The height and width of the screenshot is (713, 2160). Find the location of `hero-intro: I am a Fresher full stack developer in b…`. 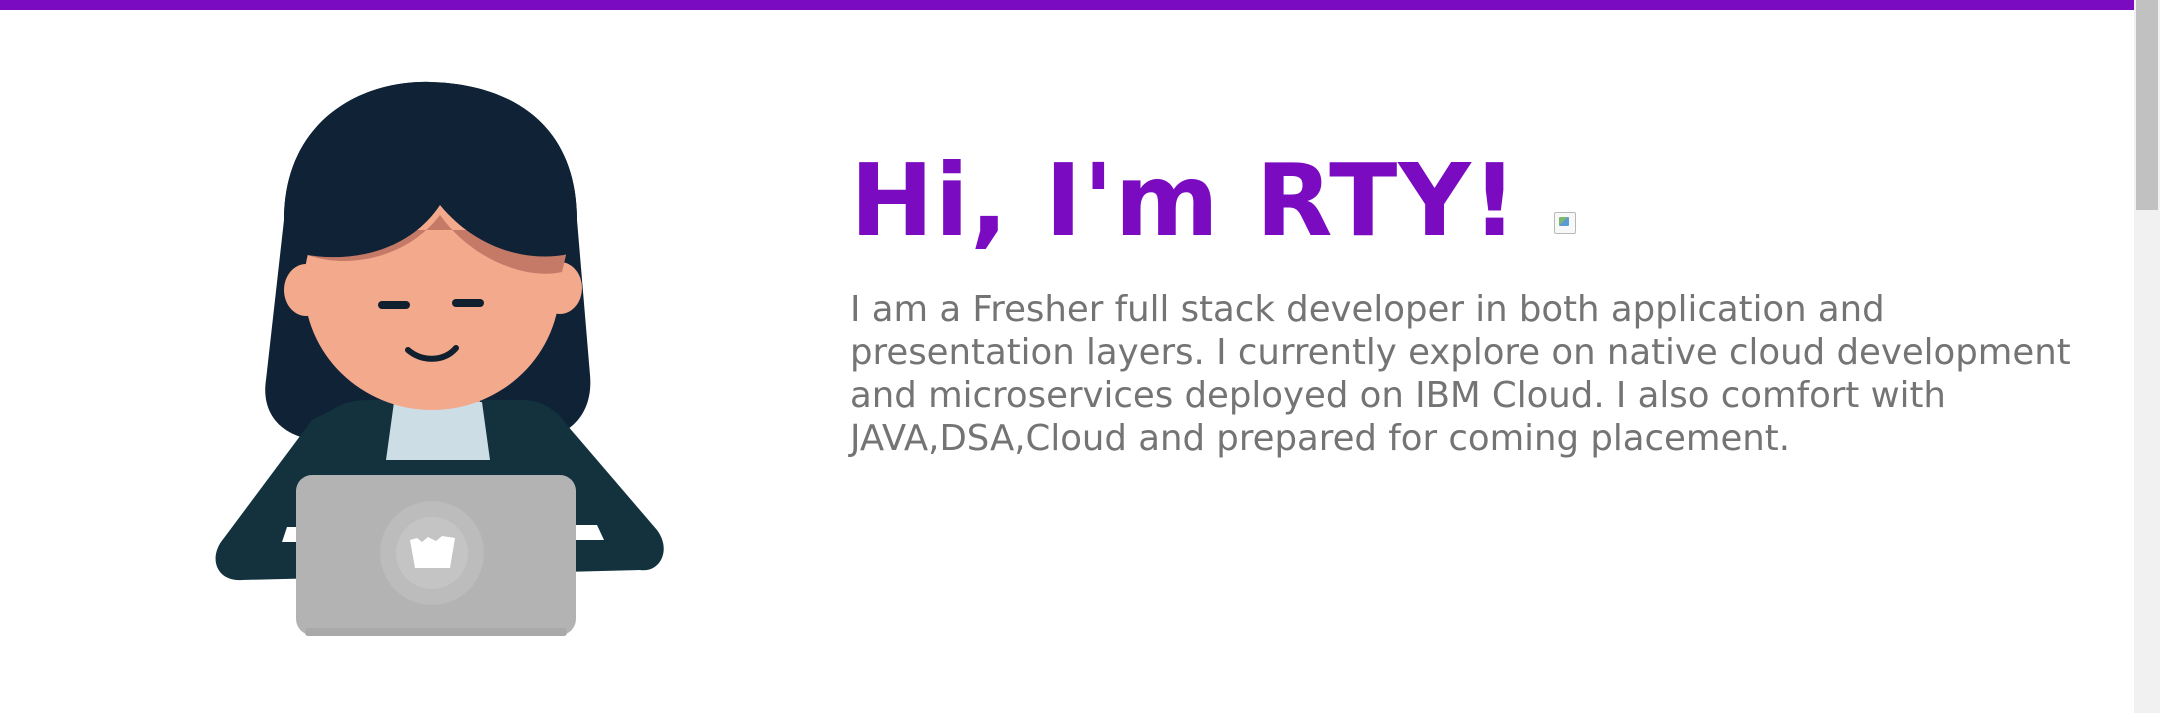

hero-intro: I am a Fresher full stack developer in b… is located at coordinates (1460, 374).